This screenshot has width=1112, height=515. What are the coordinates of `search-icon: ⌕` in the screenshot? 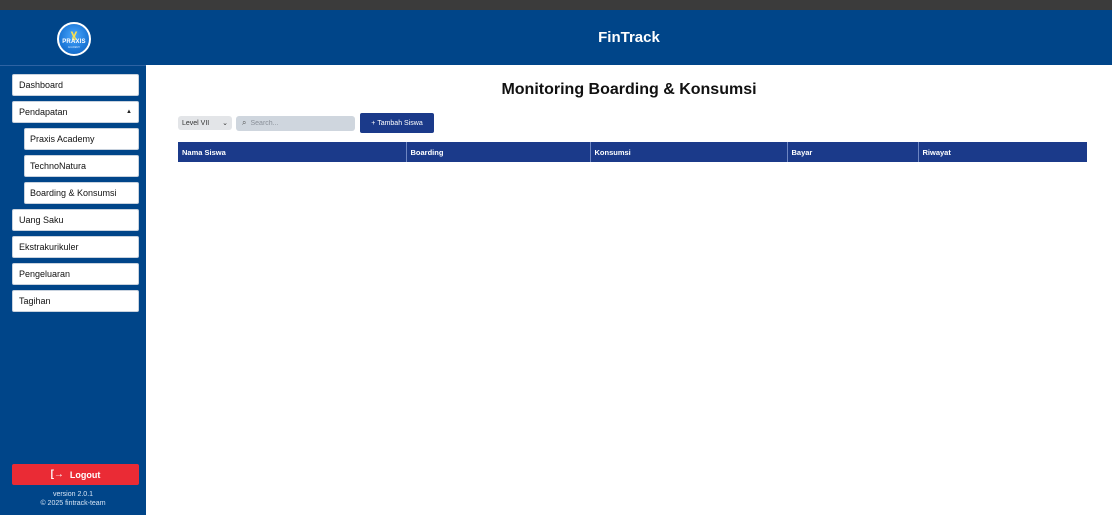 It's located at (244, 122).